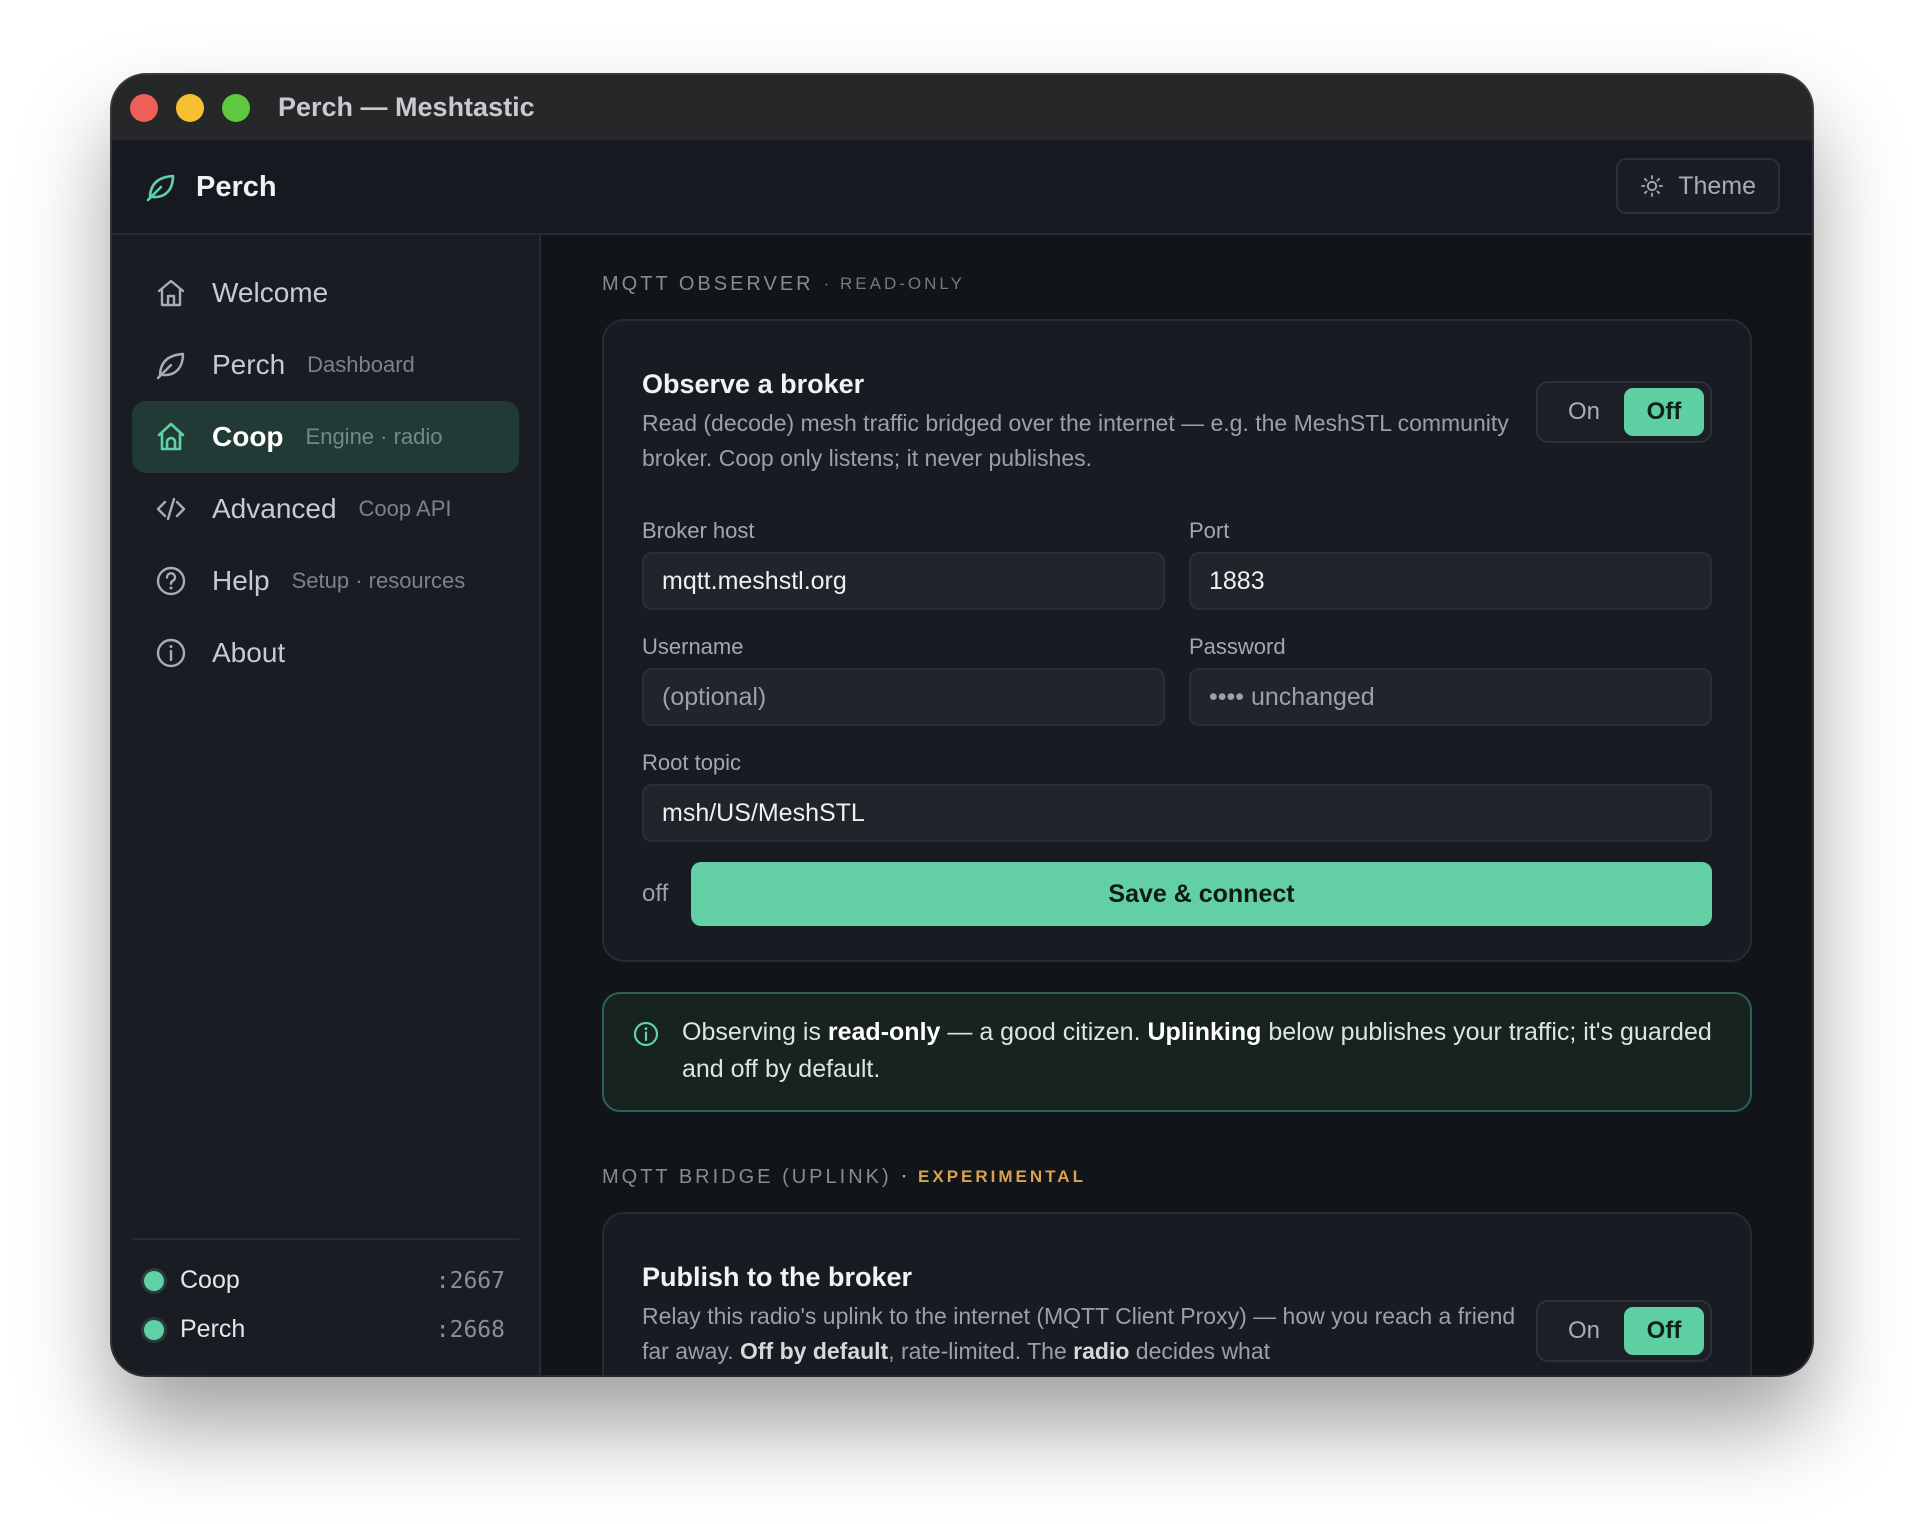  What do you see at coordinates (962, 188) in the screenshot?
I see `app-header: Perch Theme` at bounding box center [962, 188].